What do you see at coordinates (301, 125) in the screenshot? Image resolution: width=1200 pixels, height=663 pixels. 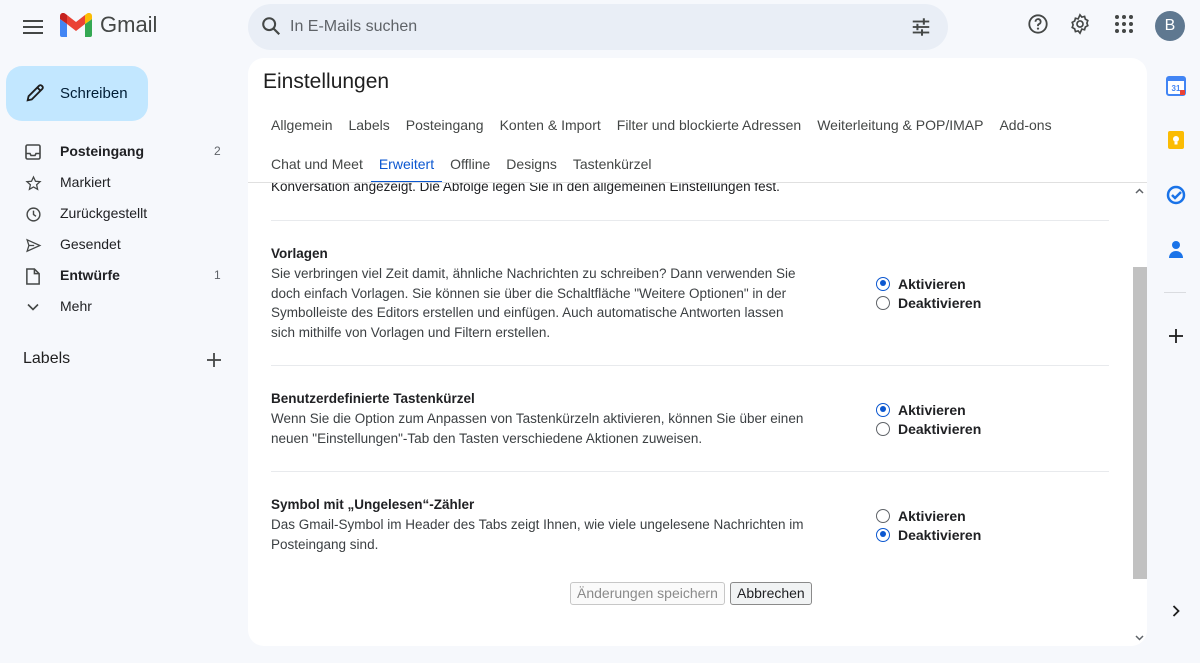 I see `tab-allgemein: Allgemein` at bounding box center [301, 125].